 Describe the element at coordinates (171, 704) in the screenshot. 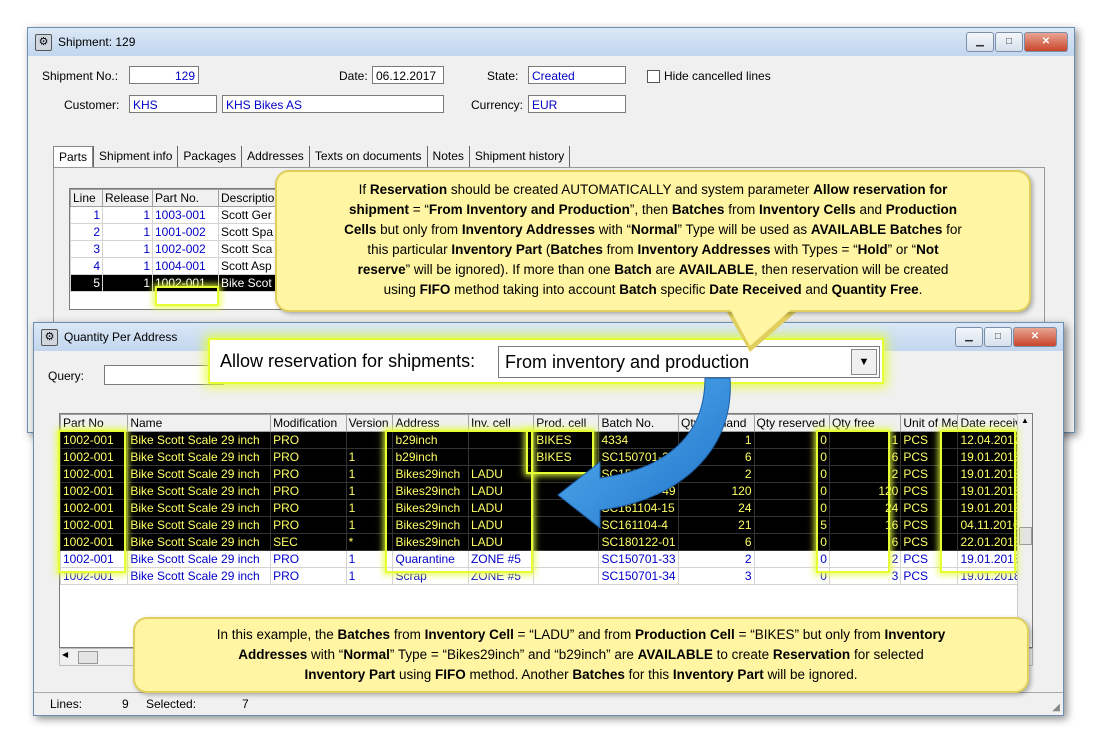

I see `selected-label: Selected:` at that location.